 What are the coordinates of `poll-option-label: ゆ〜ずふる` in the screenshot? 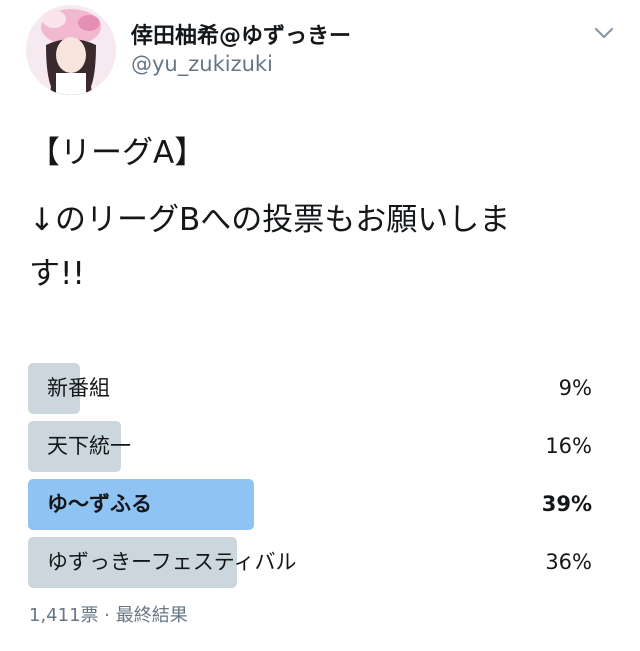 It's located at (99, 504).